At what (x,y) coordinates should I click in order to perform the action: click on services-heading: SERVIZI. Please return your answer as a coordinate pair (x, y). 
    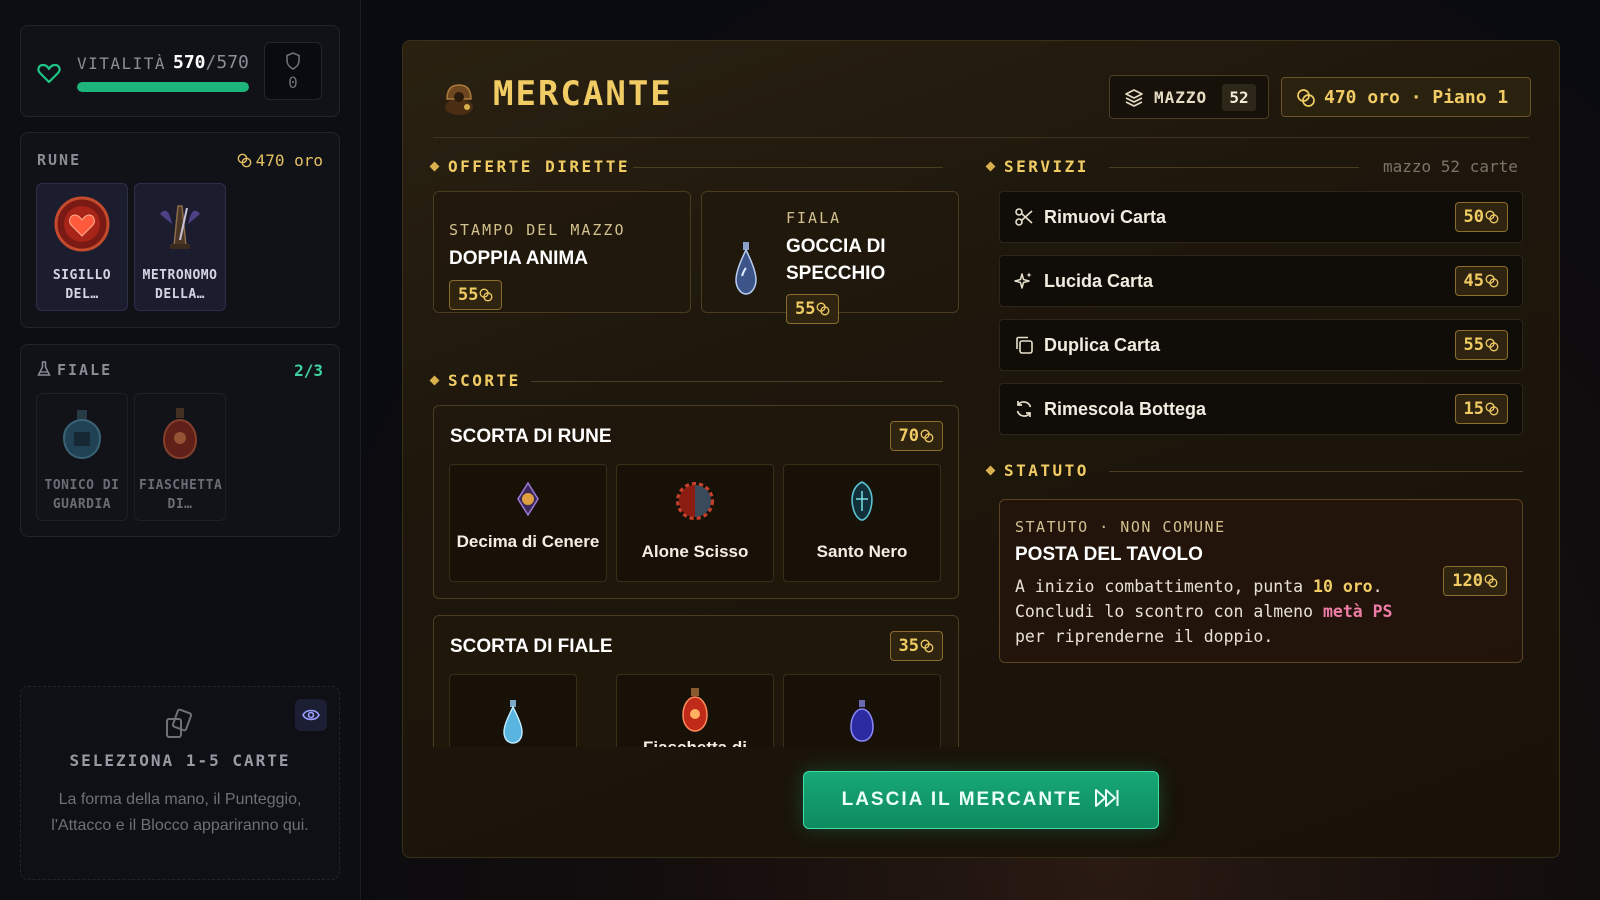
    Looking at the image, I should click on (1037, 166).